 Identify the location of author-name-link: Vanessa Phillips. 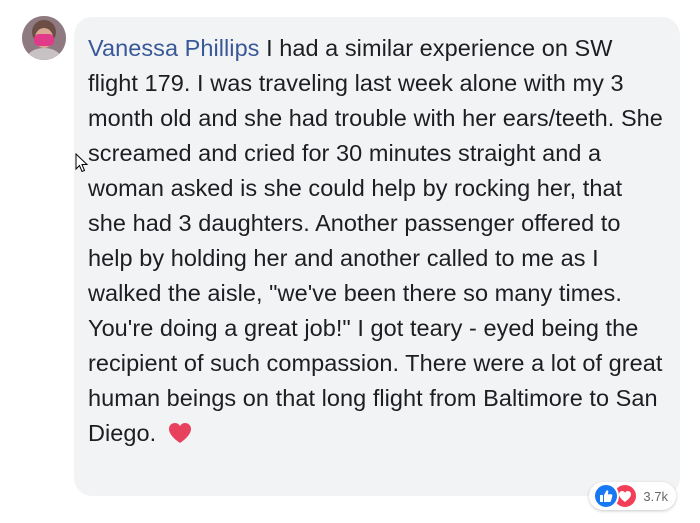
(174, 48).